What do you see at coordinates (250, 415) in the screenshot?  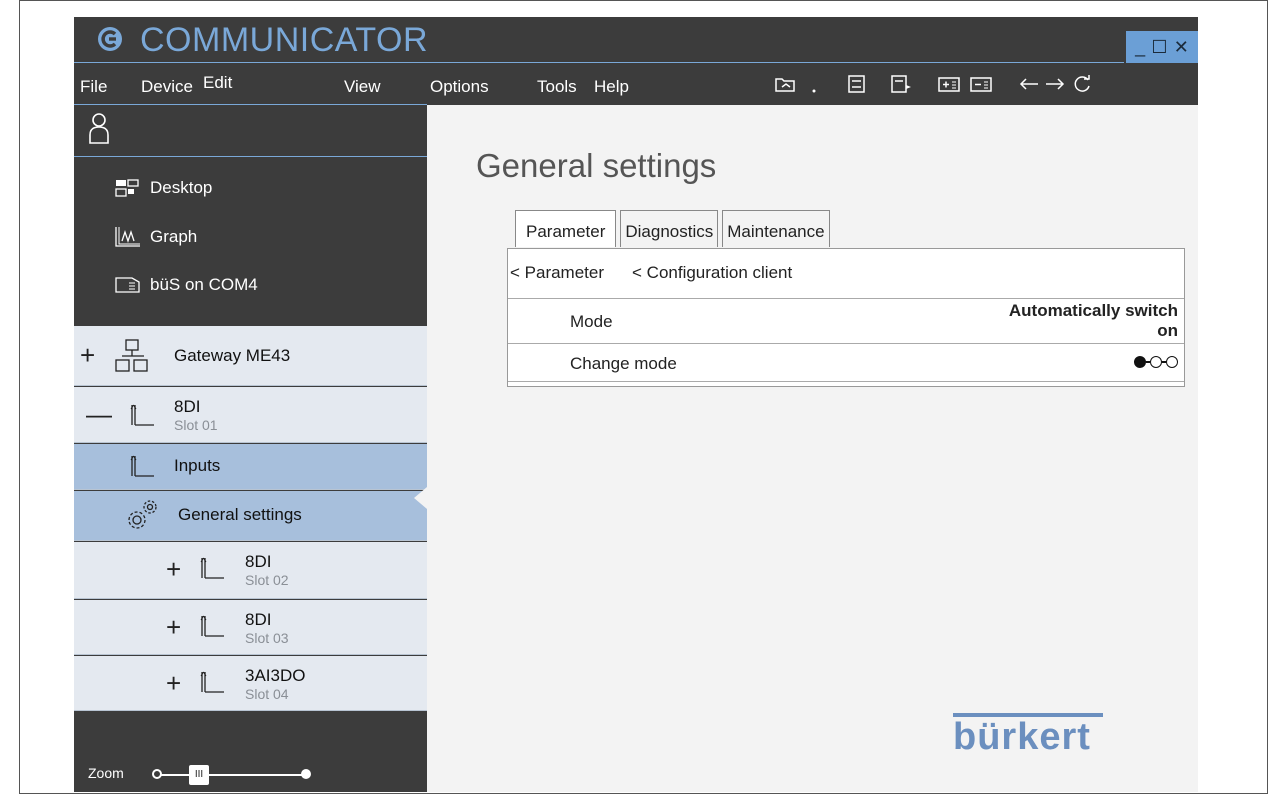 I see `tree-item-8di-slot01: — 8DI Slot 01` at bounding box center [250, 415].